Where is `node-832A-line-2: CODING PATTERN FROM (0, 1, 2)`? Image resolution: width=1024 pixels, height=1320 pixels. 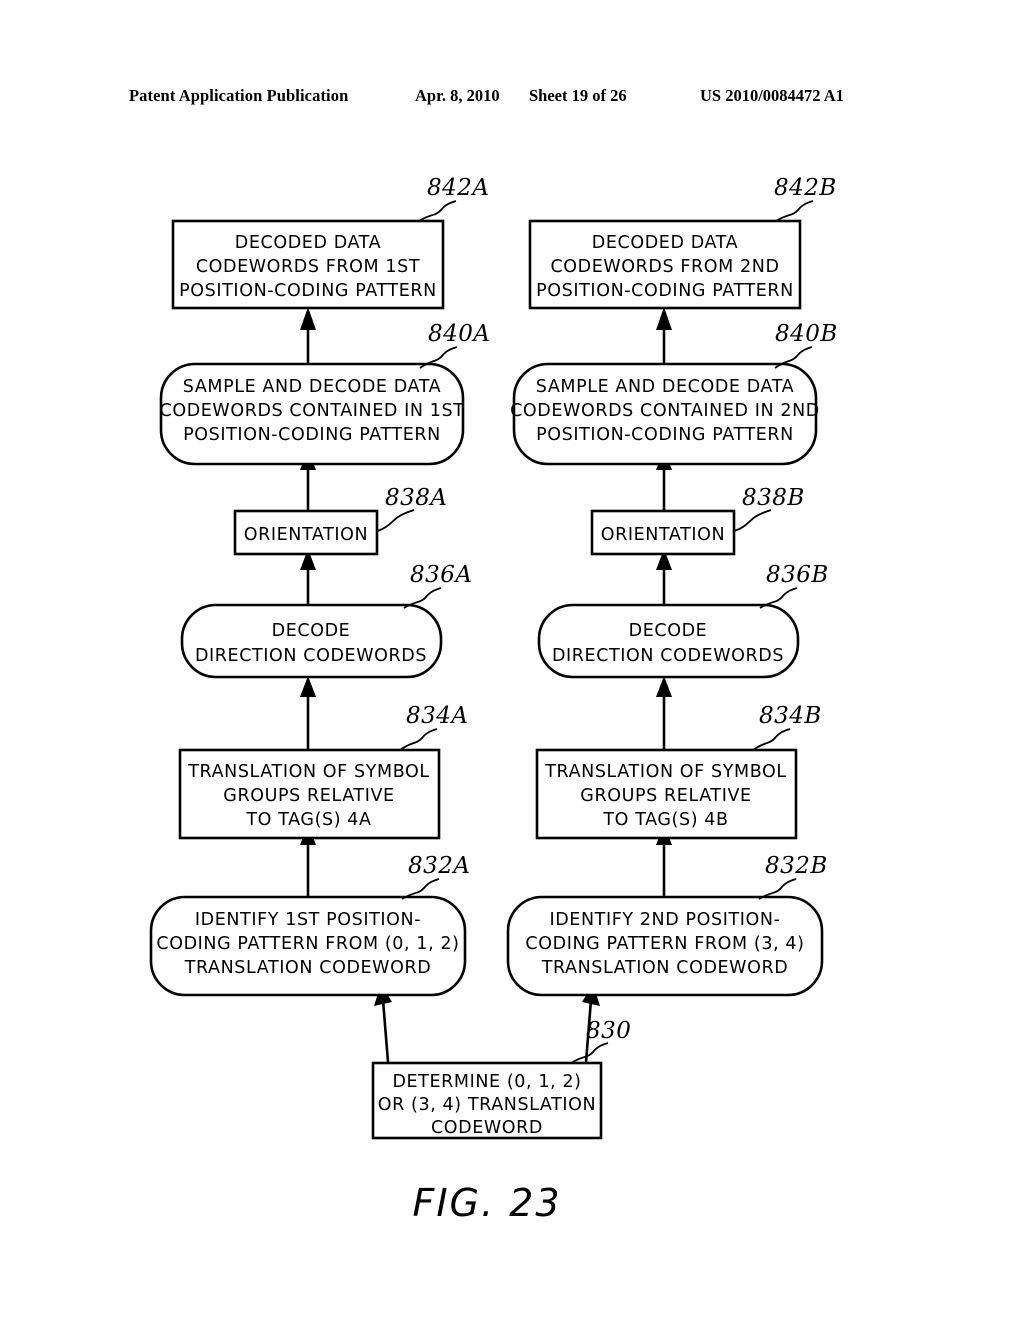
node-832A-line-2: CODING PATTERN FROM (0, 1, 2) is located at coordinates (307, 944).